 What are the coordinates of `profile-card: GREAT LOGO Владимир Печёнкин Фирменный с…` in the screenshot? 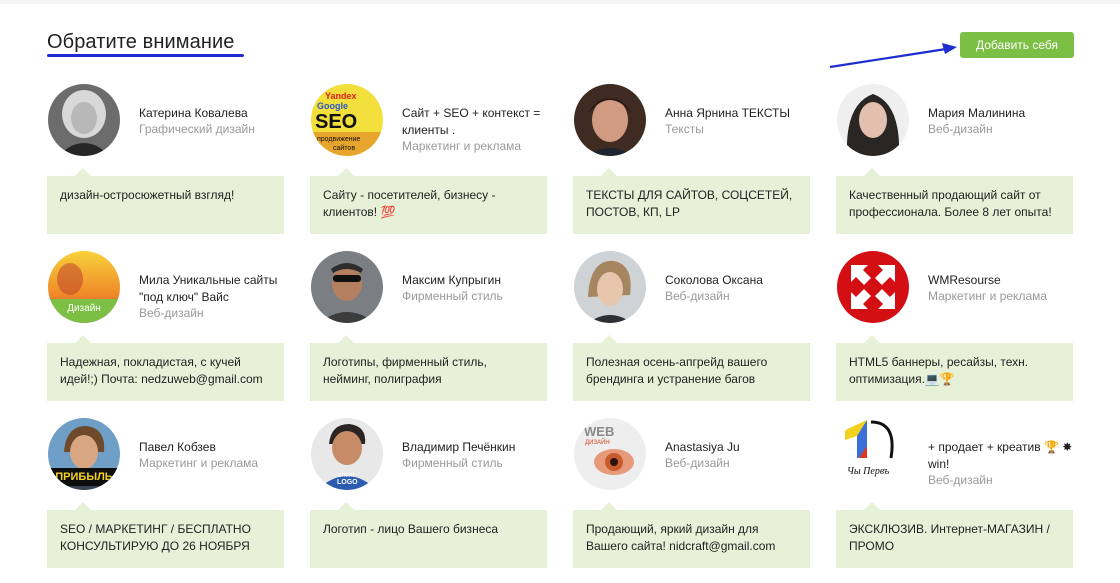 It's located at (429, 498).